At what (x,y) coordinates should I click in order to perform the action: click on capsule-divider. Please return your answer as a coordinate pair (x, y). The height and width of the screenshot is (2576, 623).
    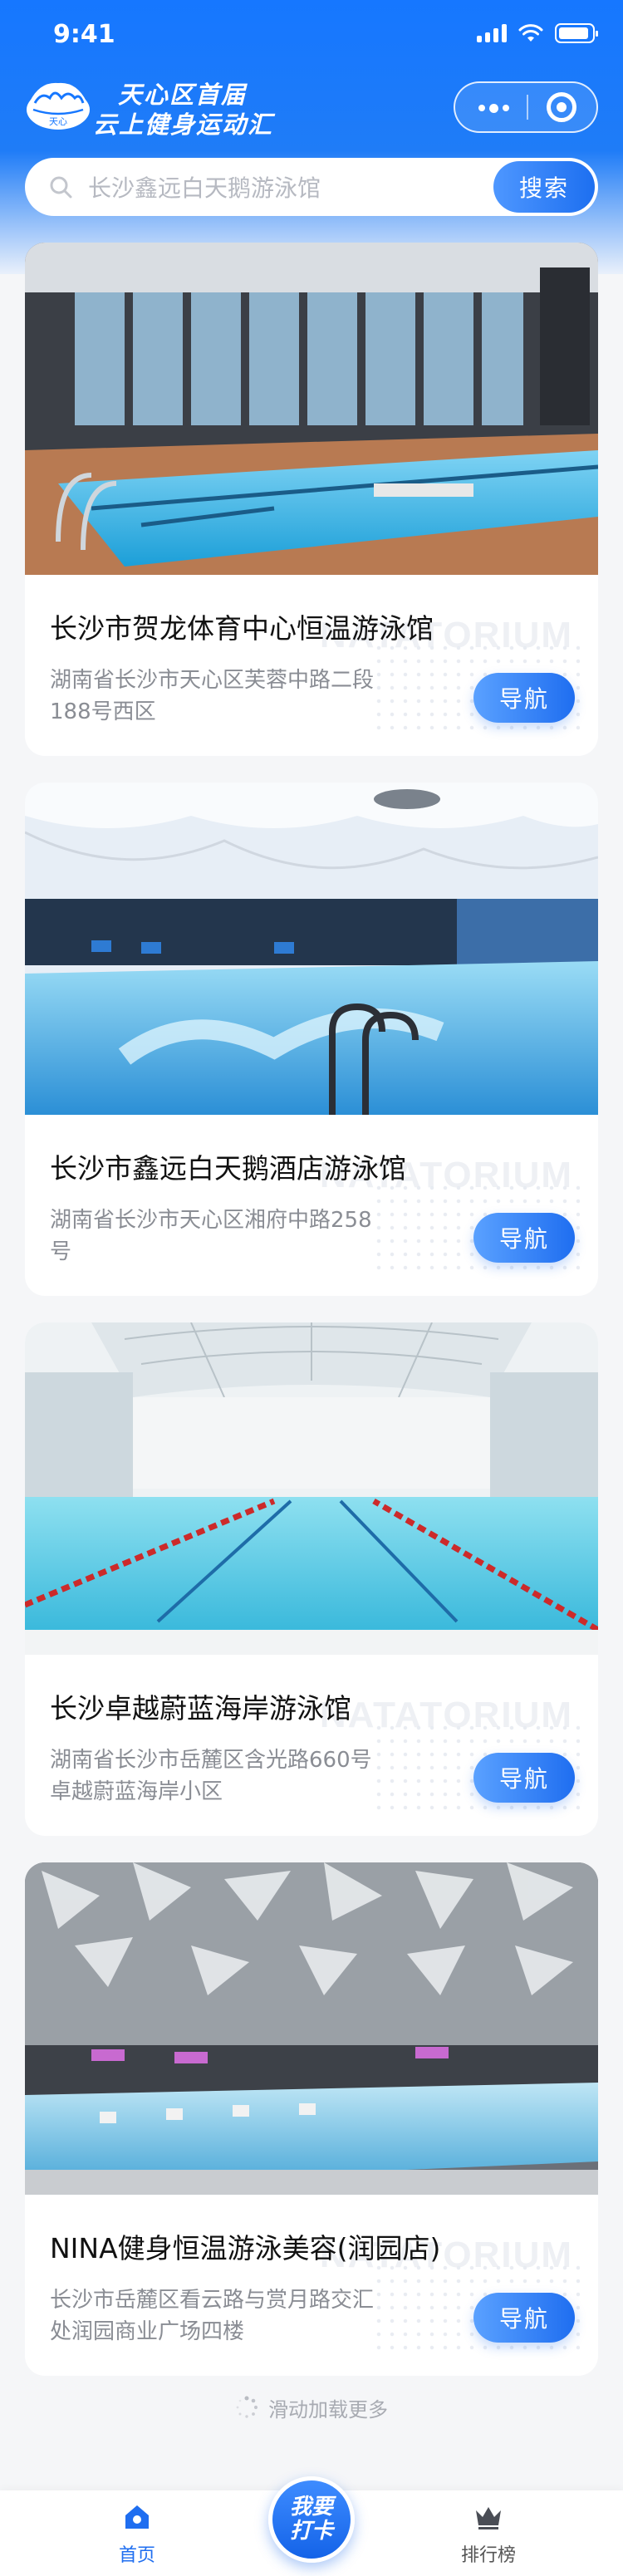
    Looking at the image, I should click on (527, 107).